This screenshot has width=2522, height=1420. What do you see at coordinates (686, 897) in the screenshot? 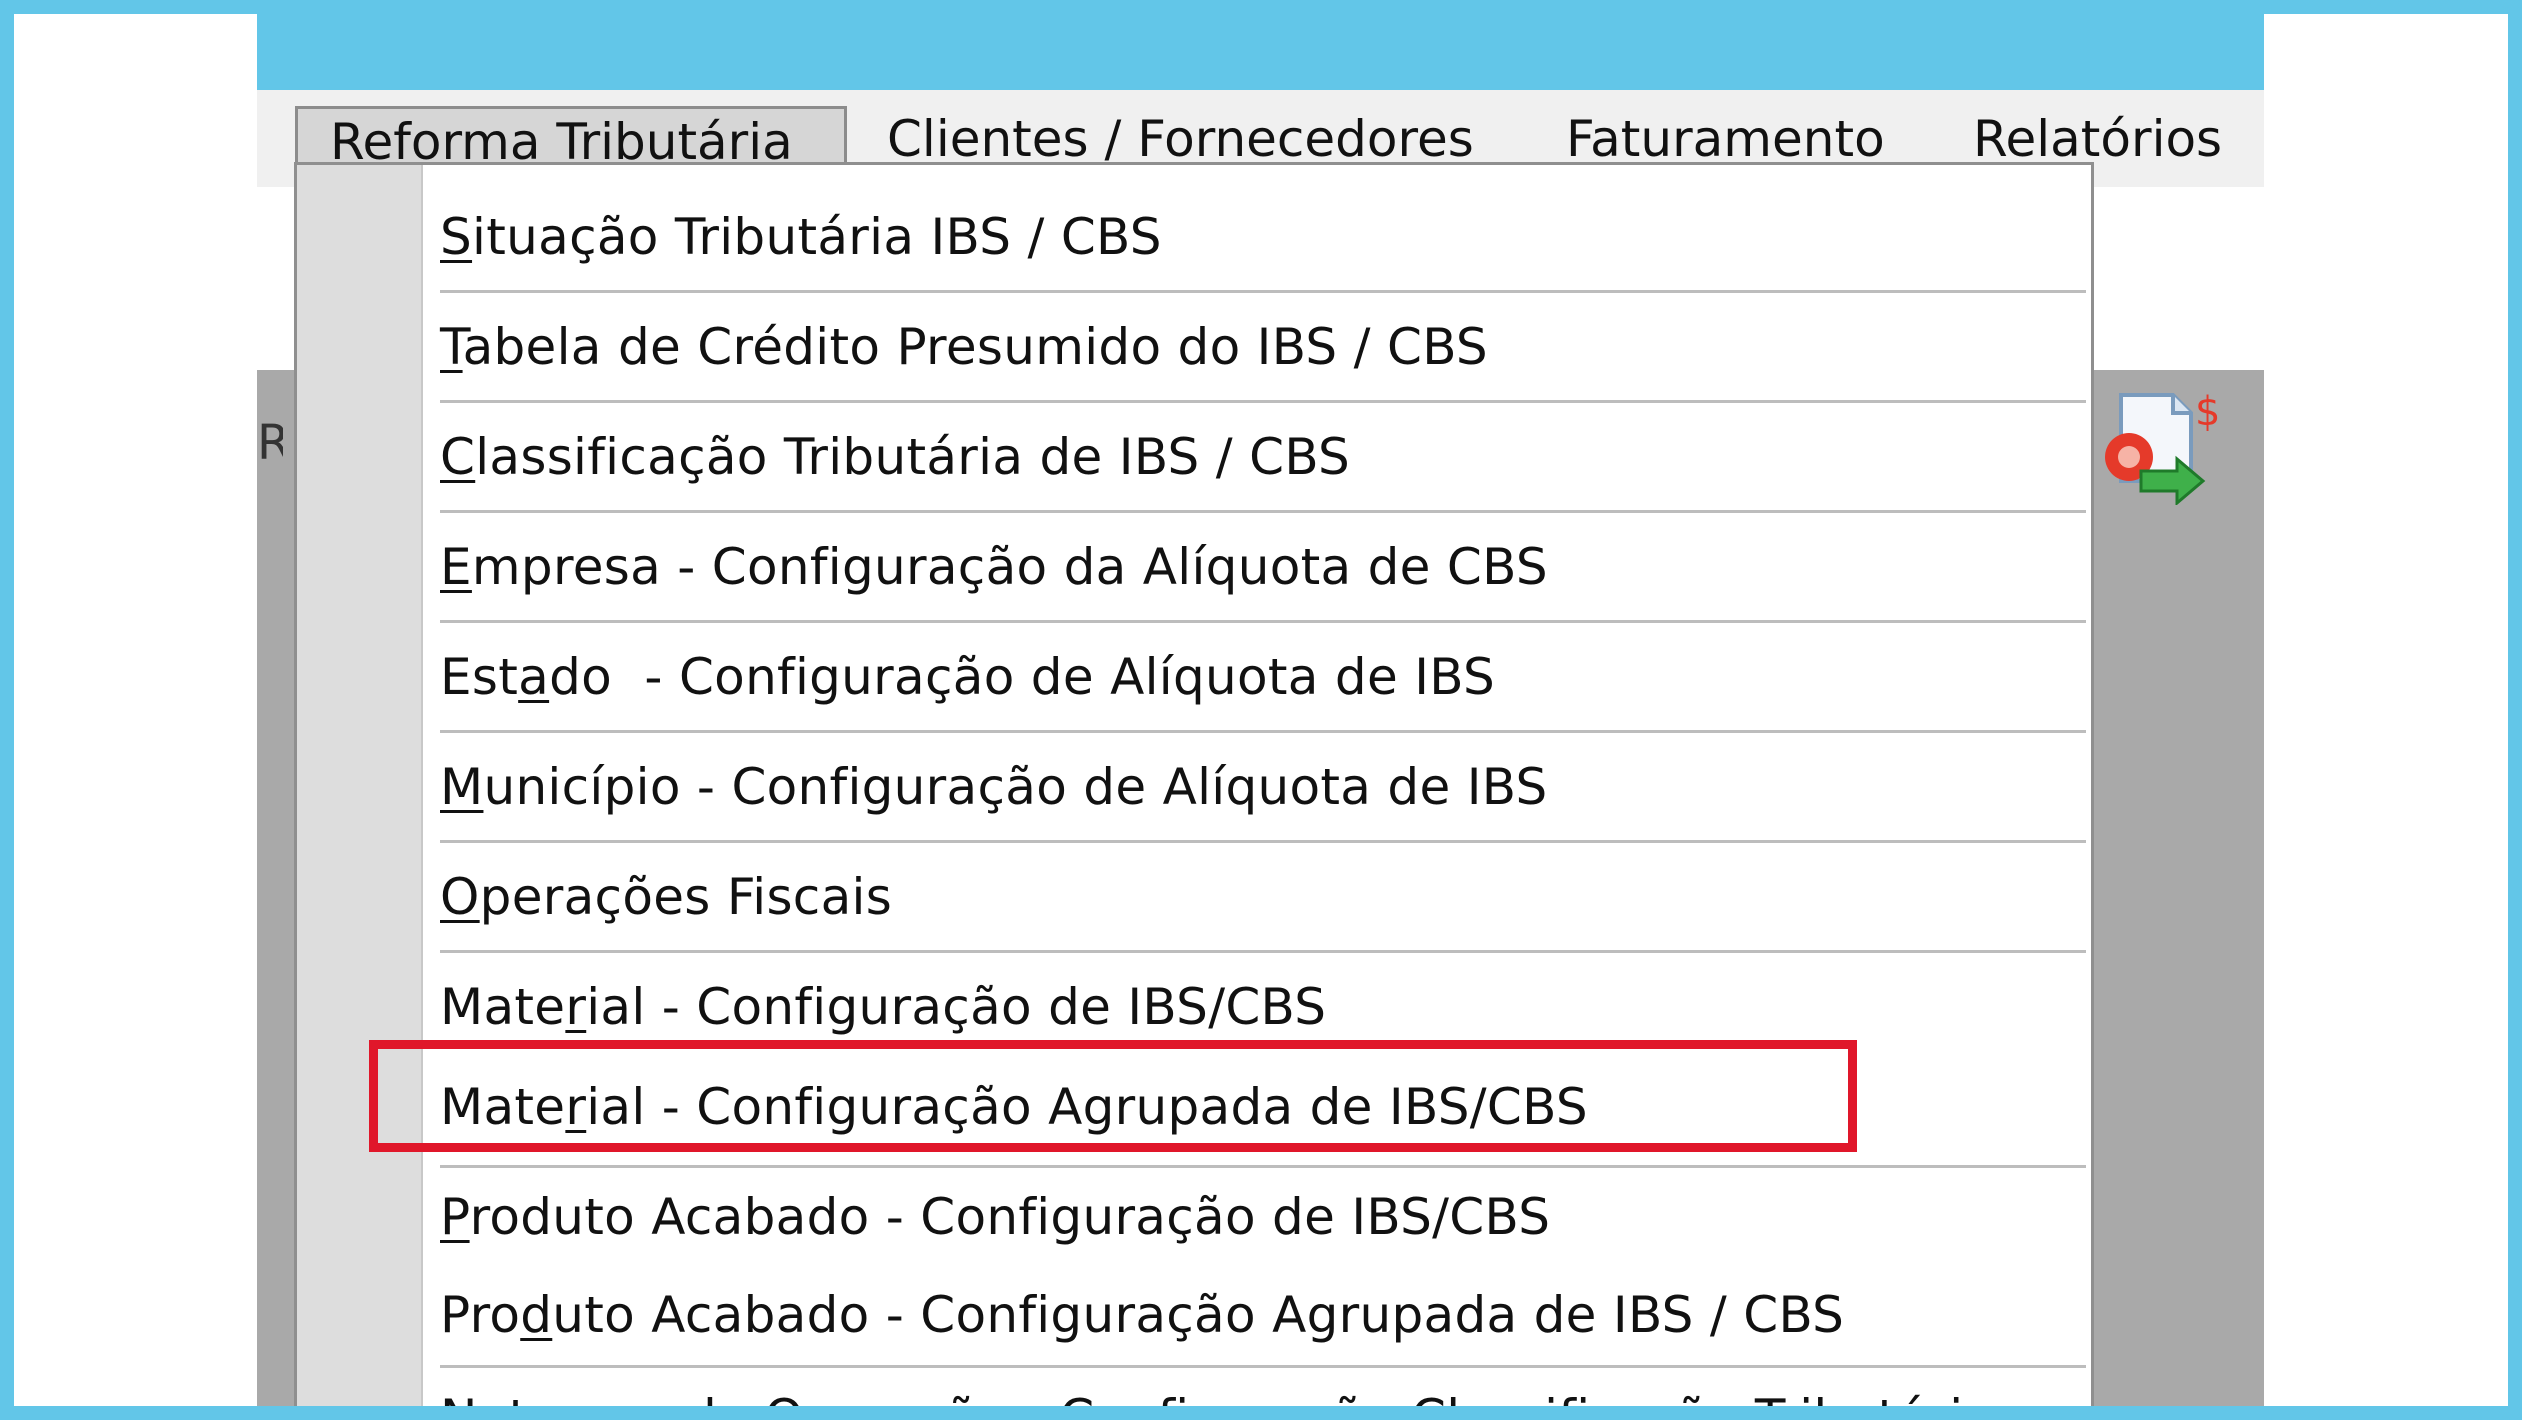
I see `item-rest: perações Fiscais` at bounding box center [686, 897].